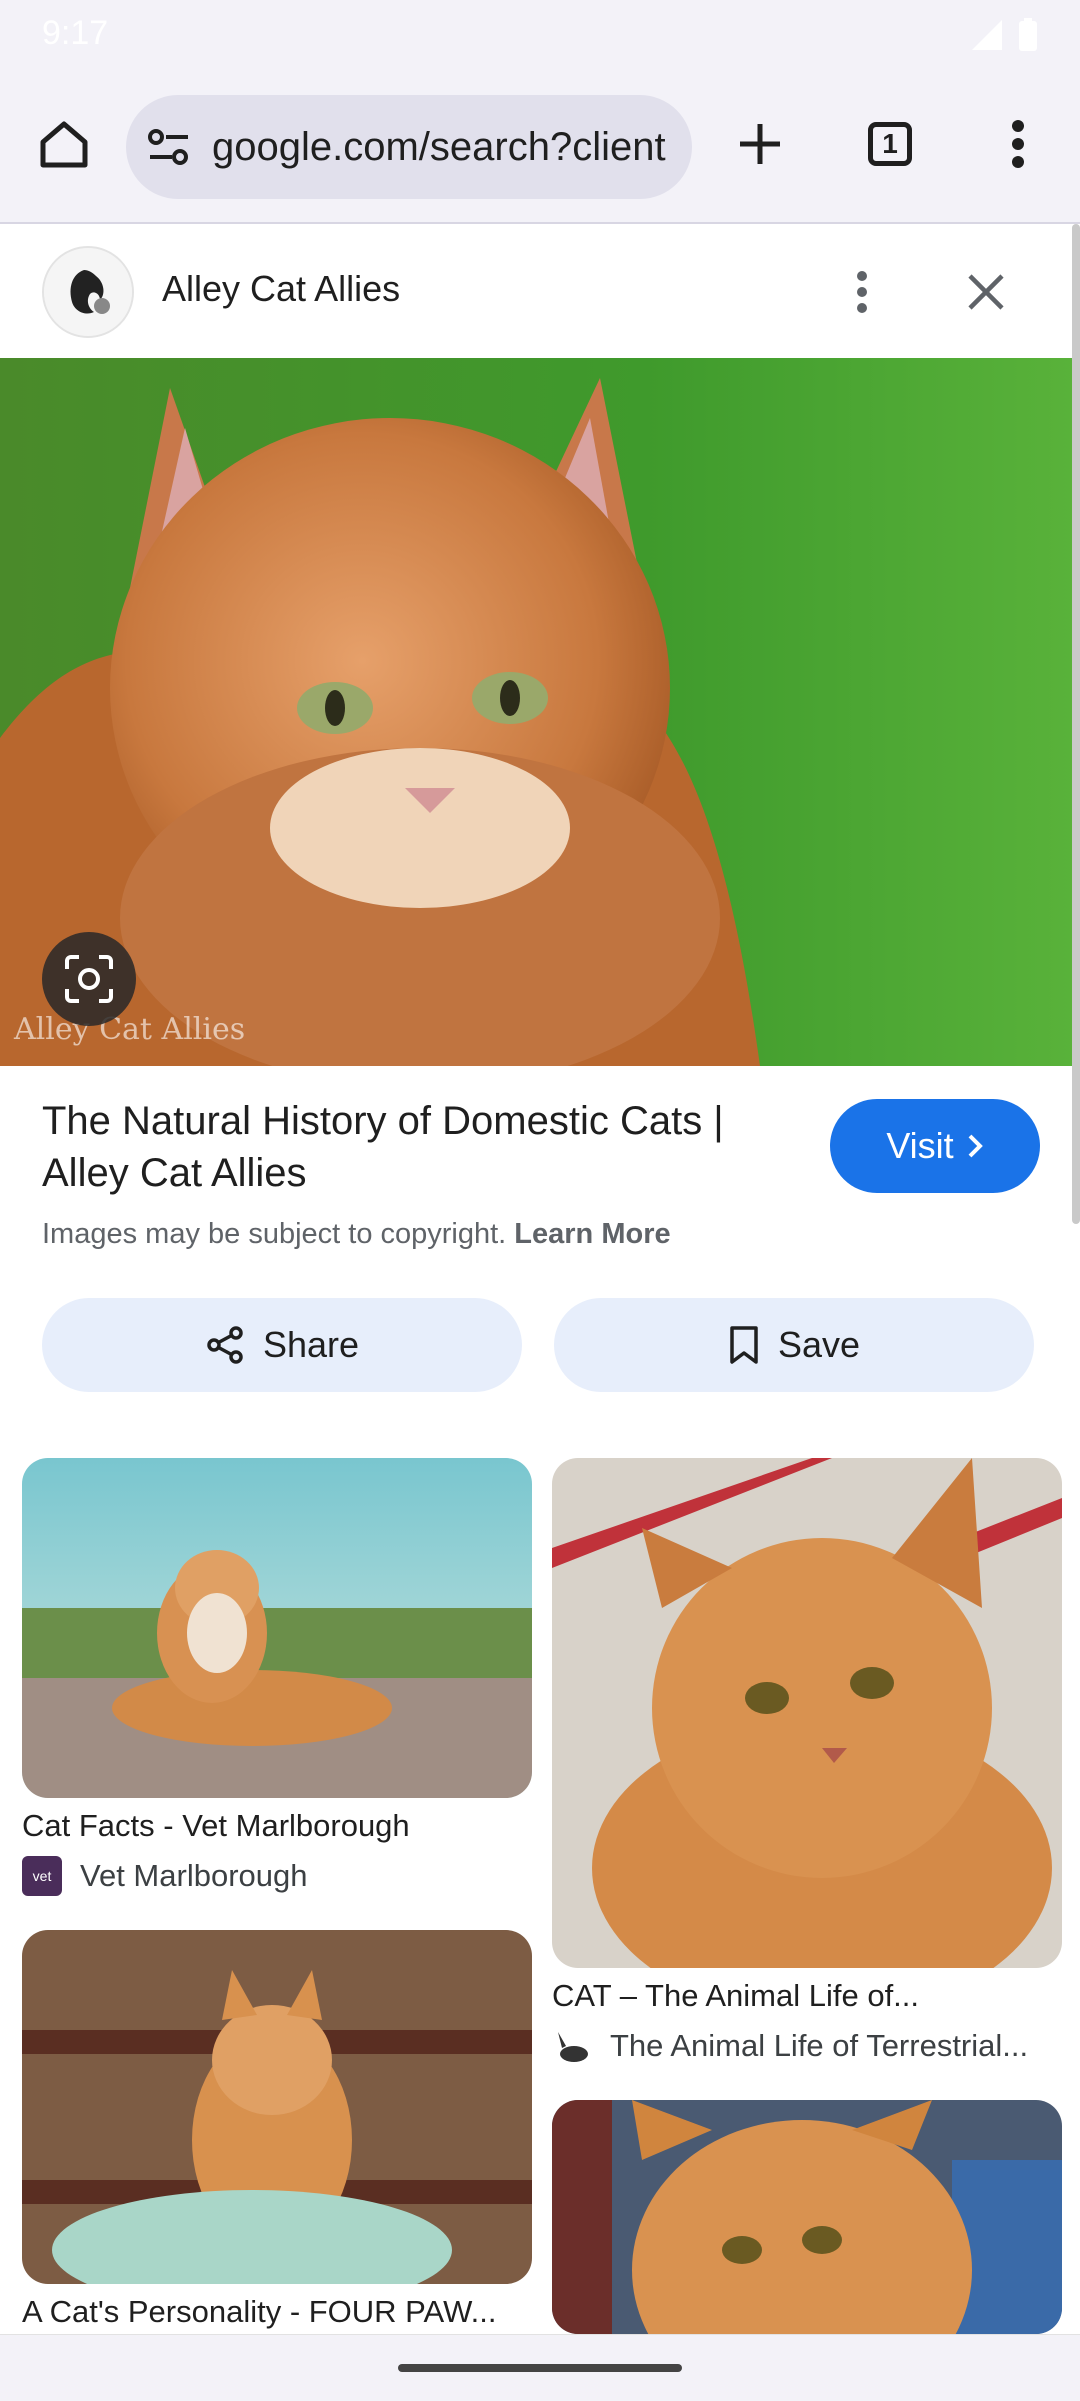 The width and height of the screenshot is (1080, 2401). I want to click on plus-icon, so click(760, 144).